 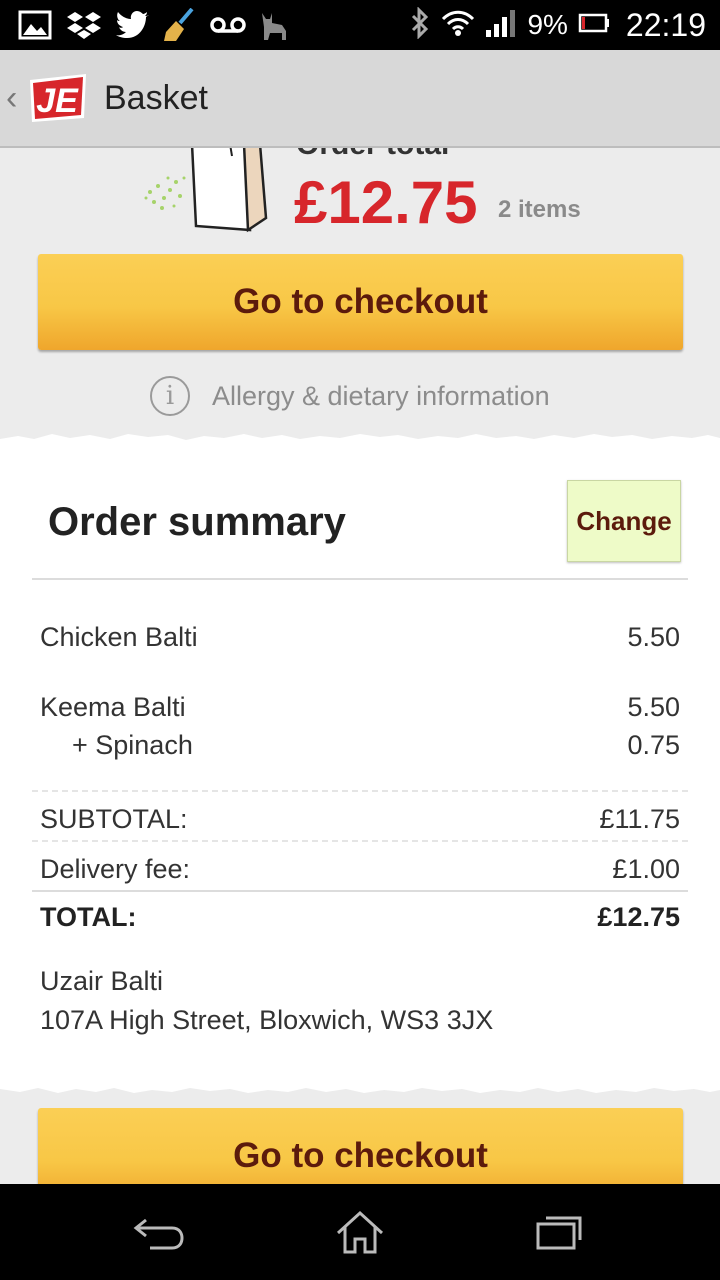 What do you see at coordinates (156, 97) in the screenshot?
I see `page-title: Basket` at bounding box center [156, 97].